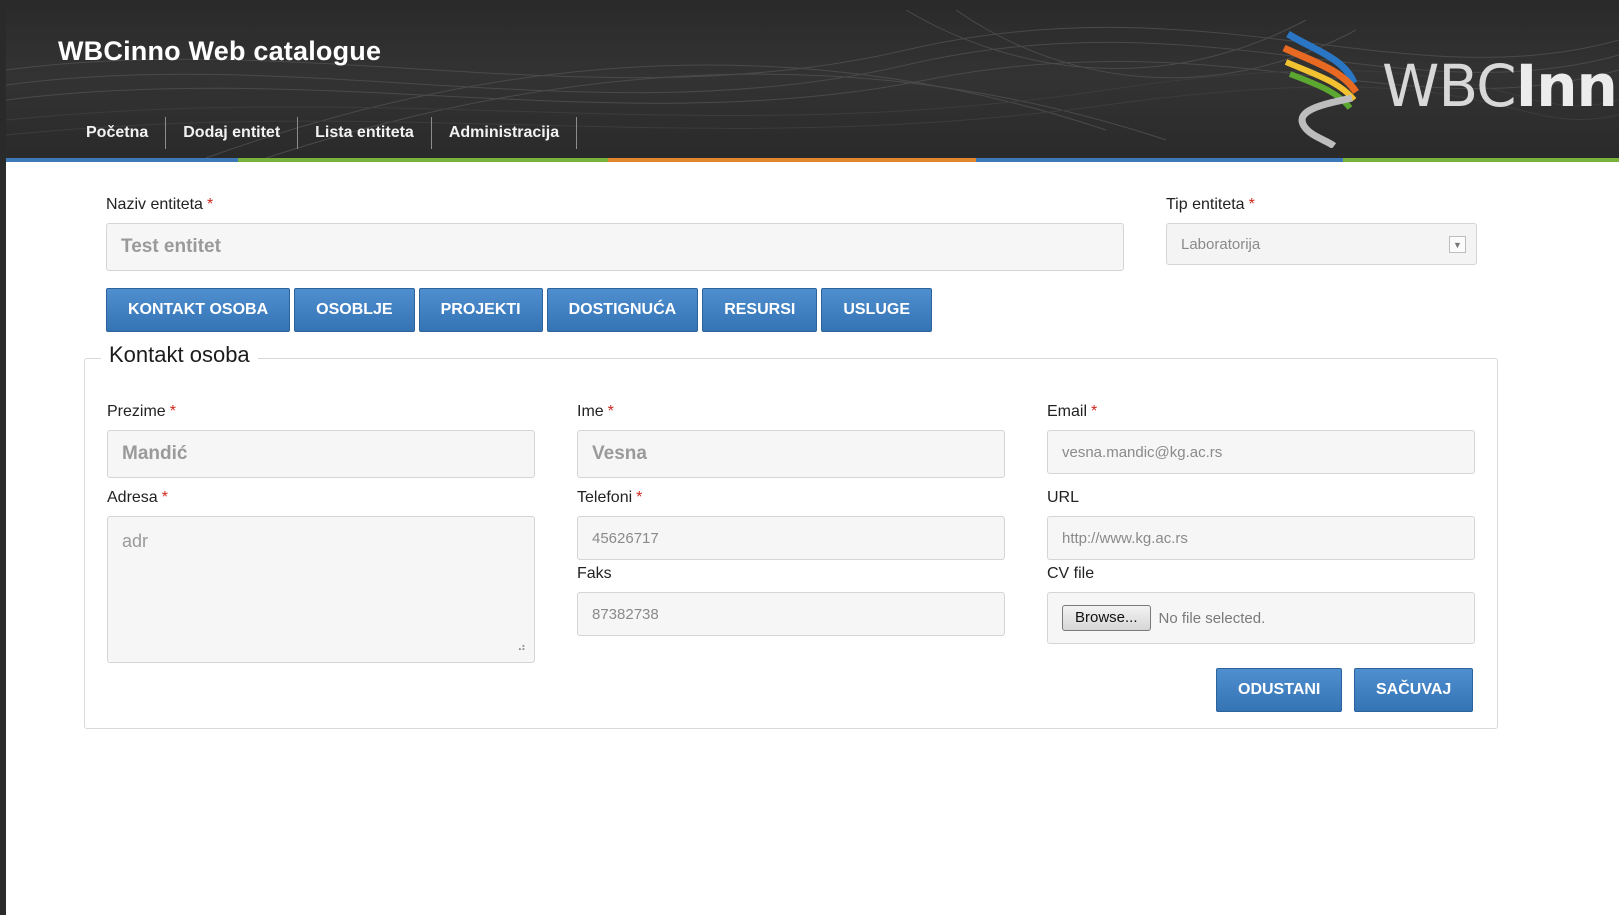 This screenshot has width=1619, height=915. Describe the element at coordinates (141, 411) in the screenshot. I see `prezime-label: Prezime *` at that location.